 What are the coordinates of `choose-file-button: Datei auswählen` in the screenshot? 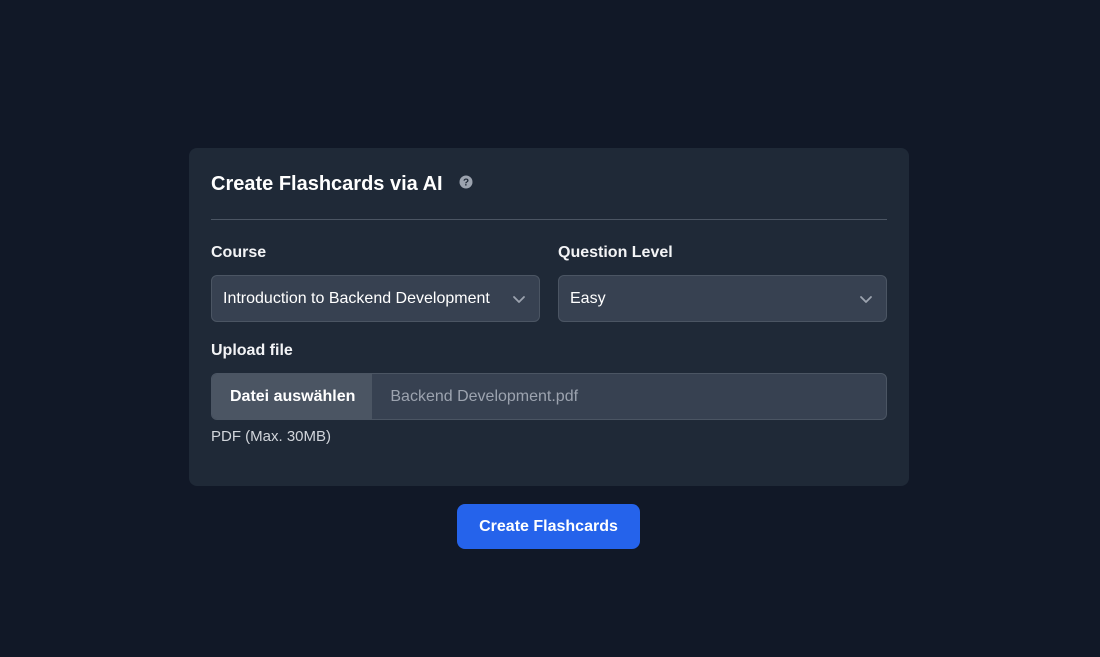 It's located at (292, 396).